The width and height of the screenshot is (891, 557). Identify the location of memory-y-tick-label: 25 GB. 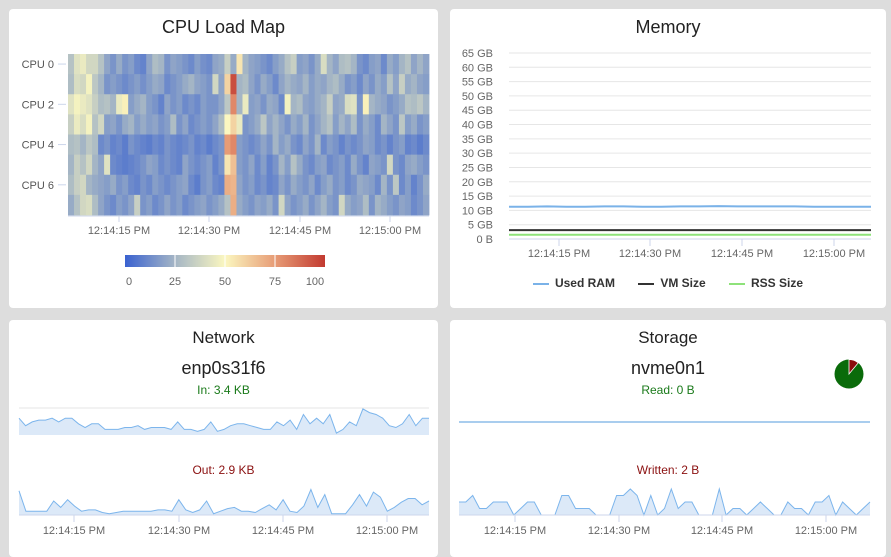
(477, 168).